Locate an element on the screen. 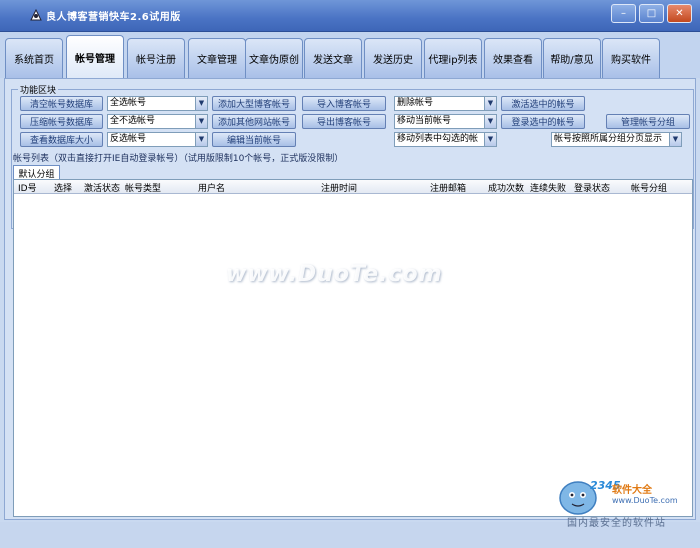 The image size is (700, 548). function-area-title: 功能区块 is located at coordinates (38, 89).